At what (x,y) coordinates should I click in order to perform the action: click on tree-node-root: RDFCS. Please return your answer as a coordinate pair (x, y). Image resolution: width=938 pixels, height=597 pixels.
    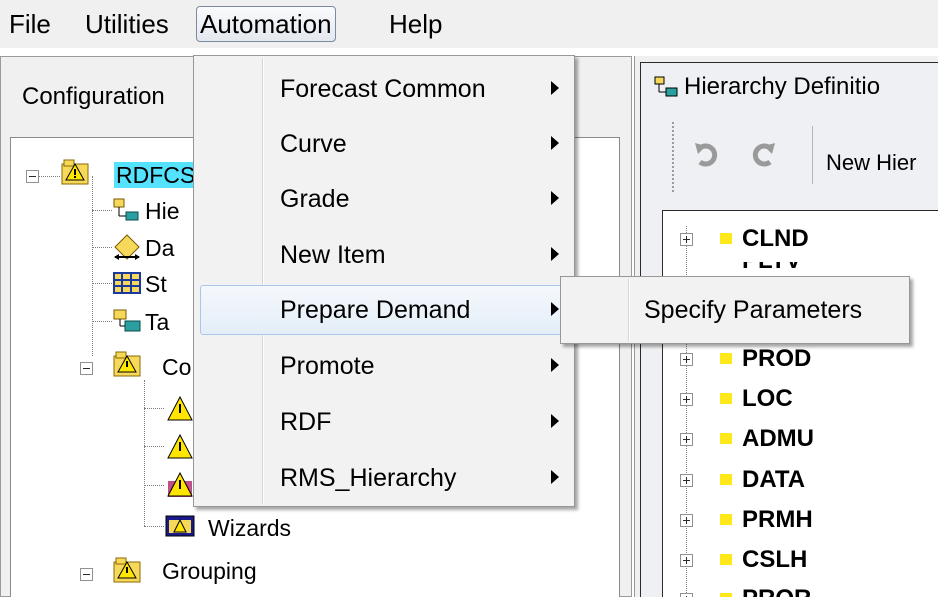
    Looking at the image, I should click on (156, 175).